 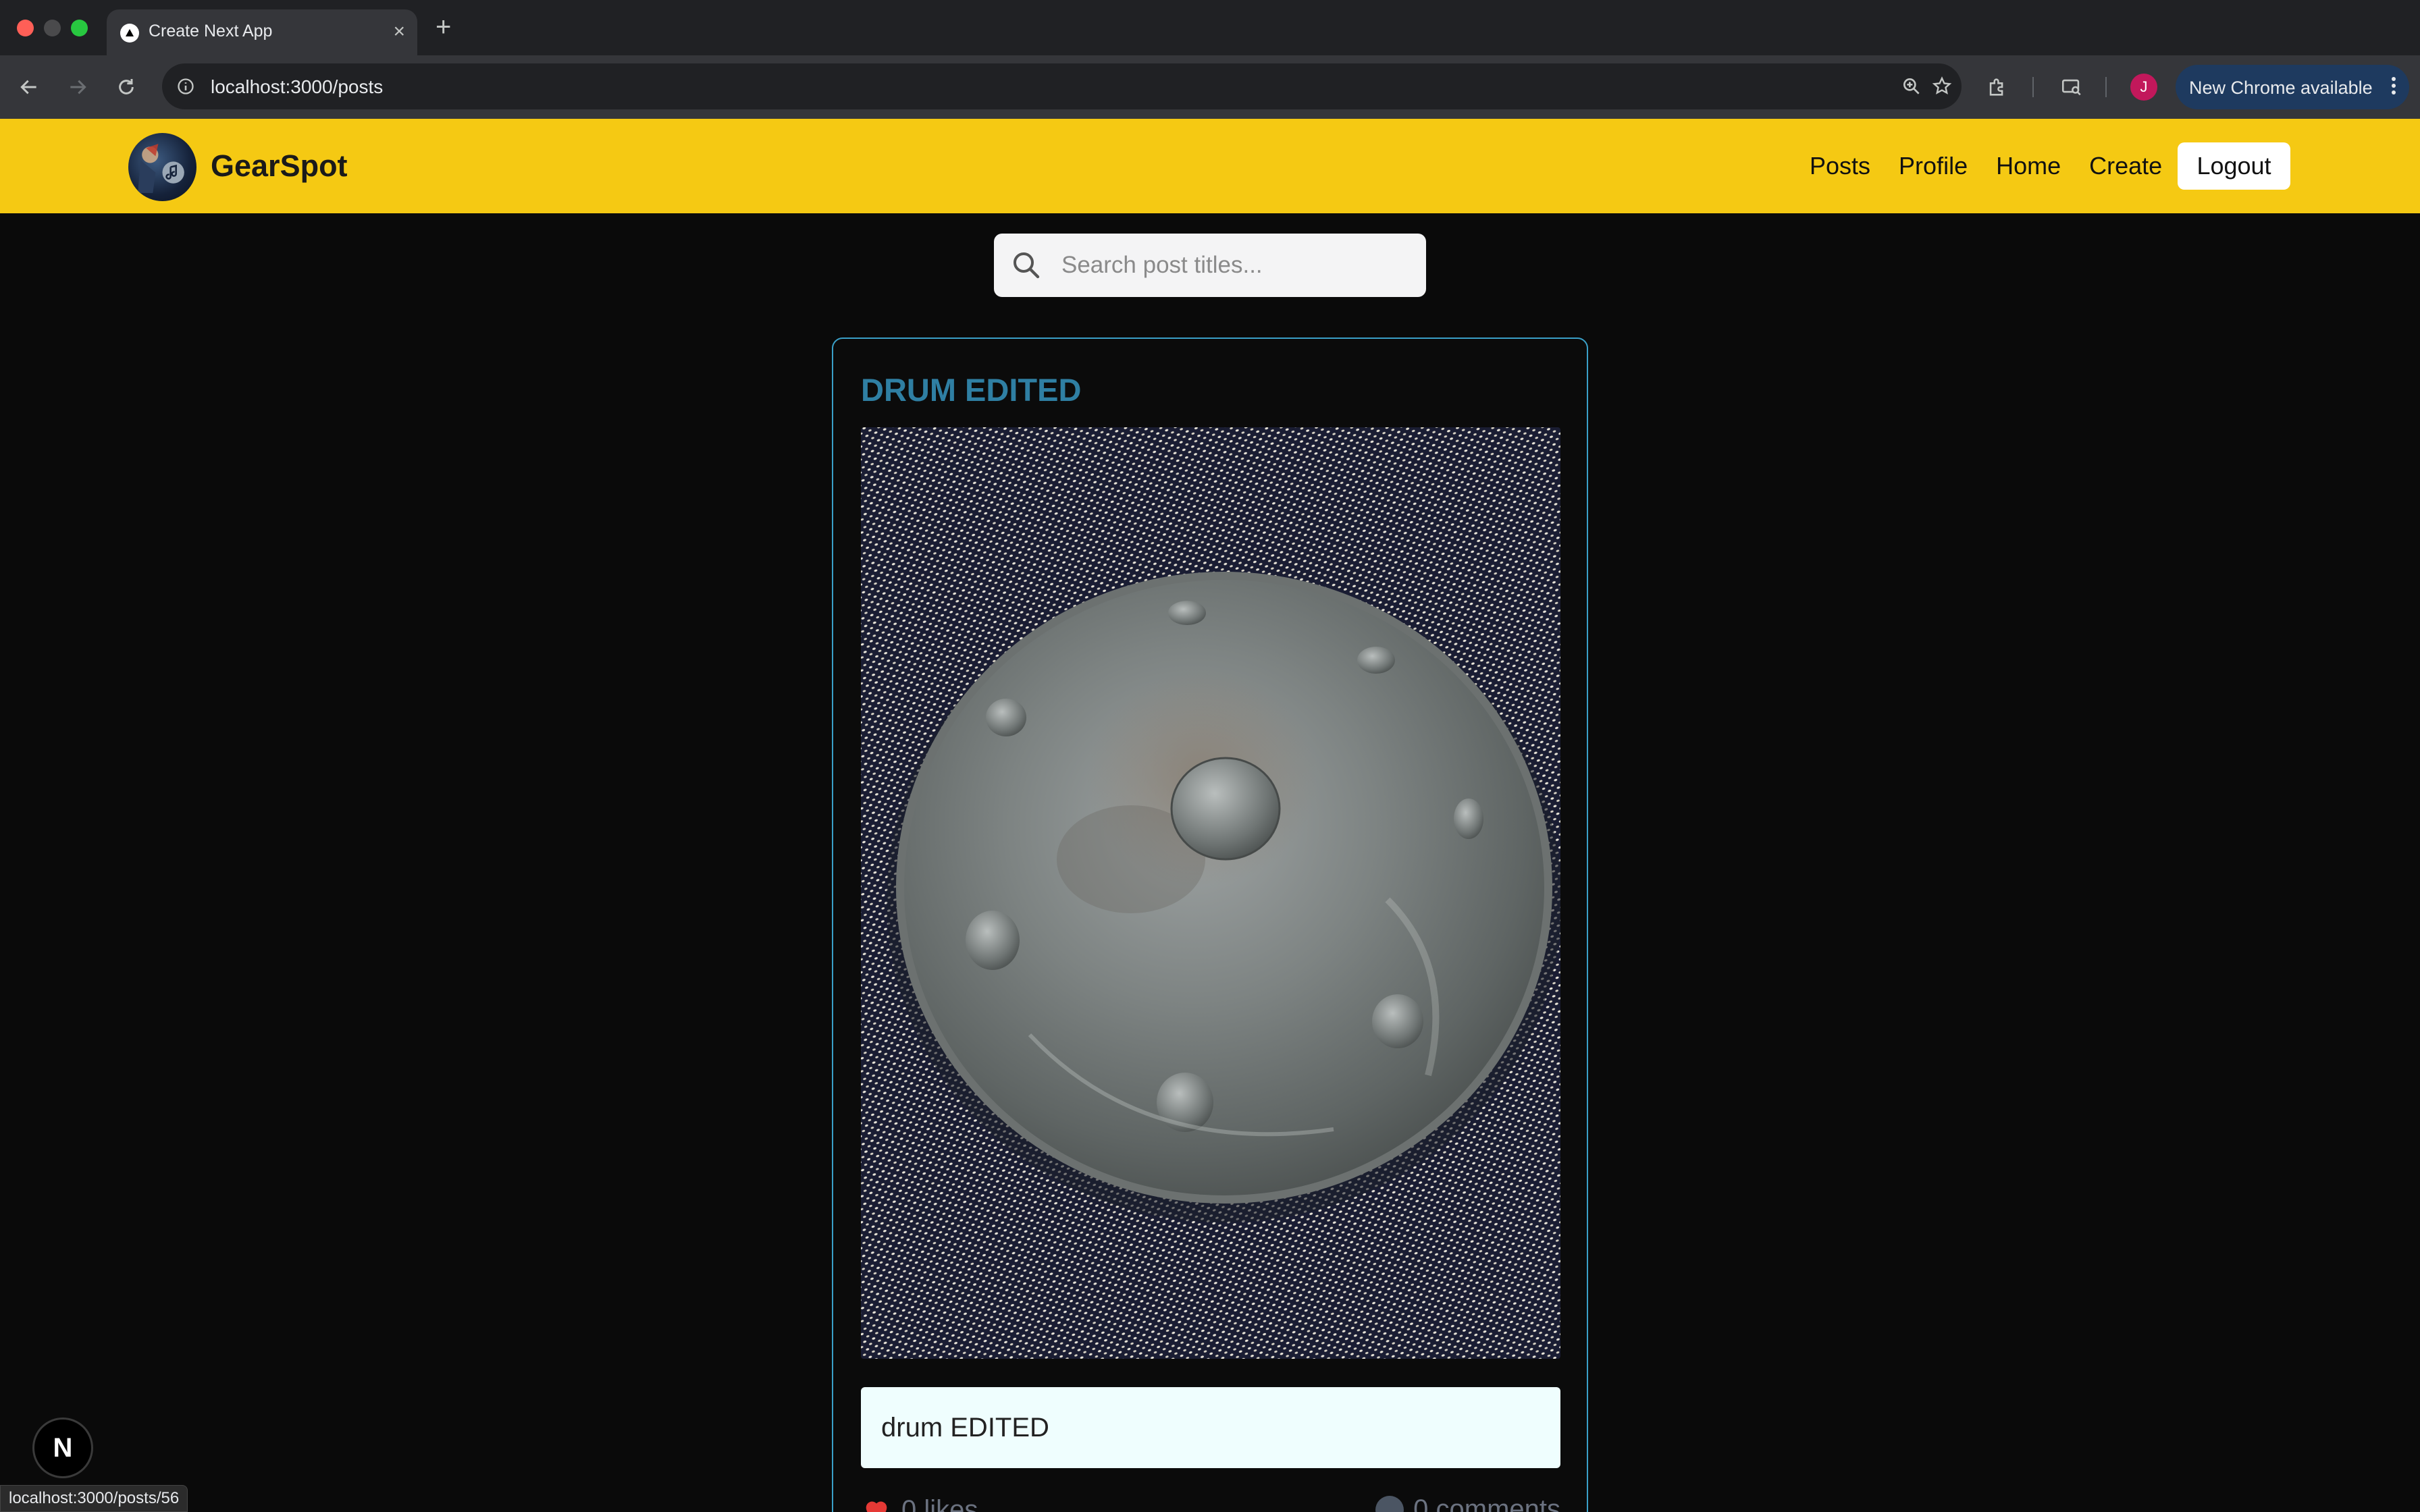 I want to click on search-input, so click(x=1233, y=265).